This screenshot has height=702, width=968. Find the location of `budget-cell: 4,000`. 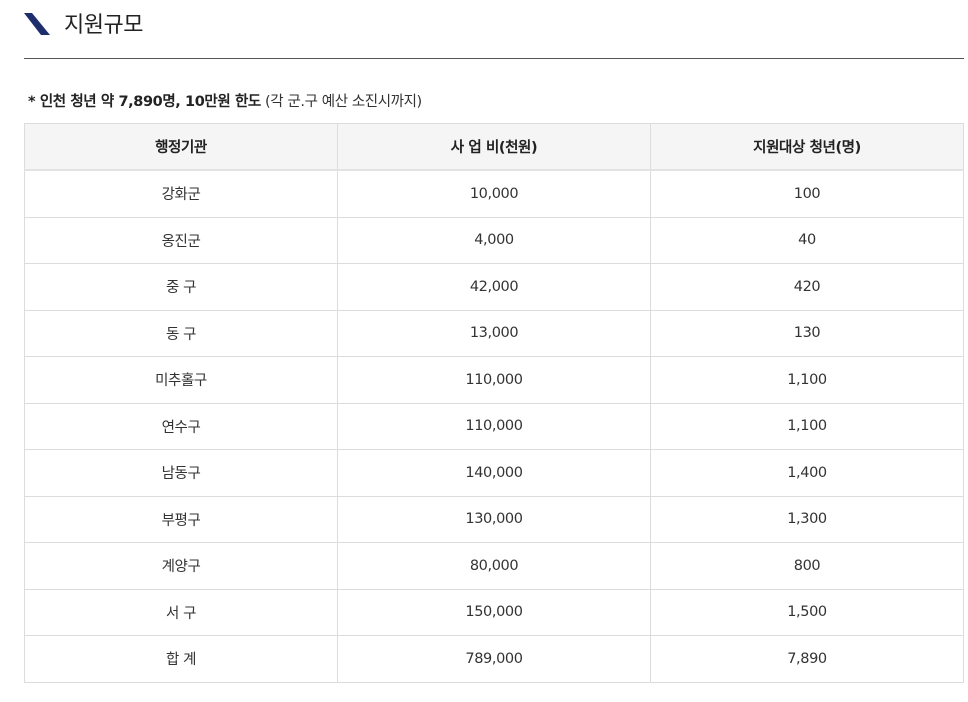

budget-cell: 4,000 is located at coordinates (494, 240).